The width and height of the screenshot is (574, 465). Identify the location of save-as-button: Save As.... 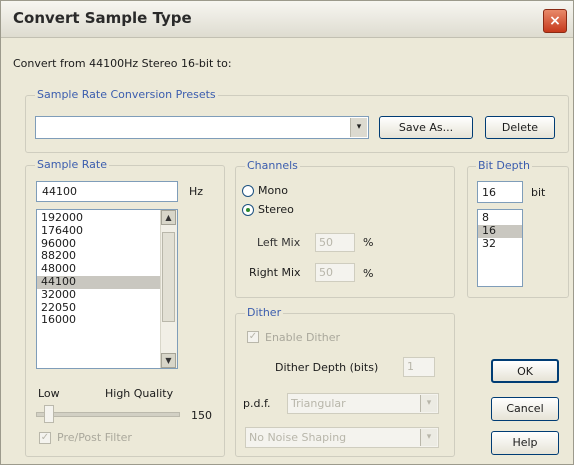
(426, 127).